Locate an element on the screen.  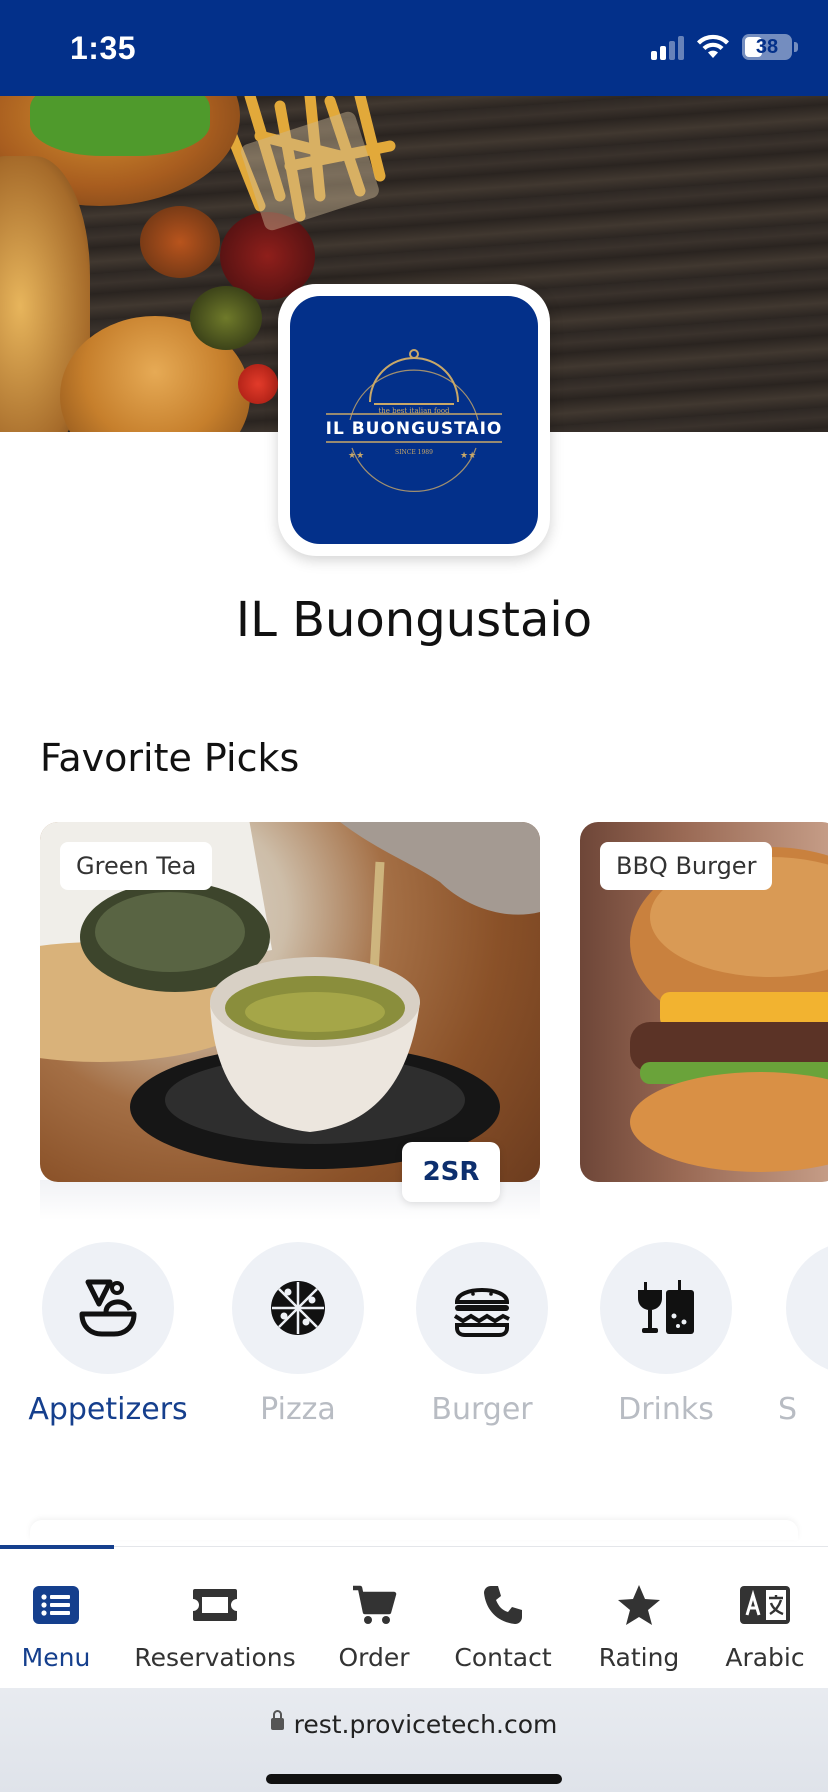
category-label: Burger is located at coordinates (482, 1409).